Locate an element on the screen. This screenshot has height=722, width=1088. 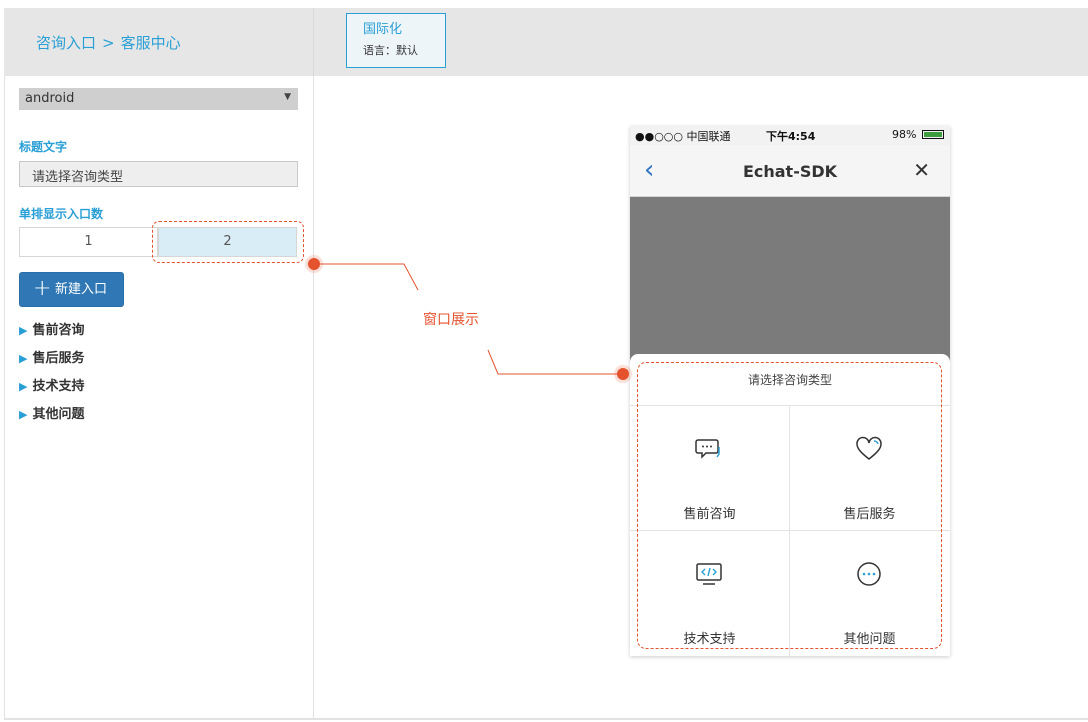
breadcrumb: 咨询入口 > 客服中心 is located at coordinates (108, 42).